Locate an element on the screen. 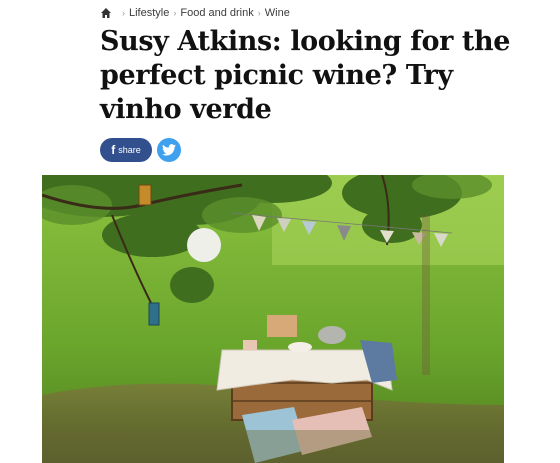  breadcrumb-food-and-drink: Food and drink is located at coordinates (216, 13).